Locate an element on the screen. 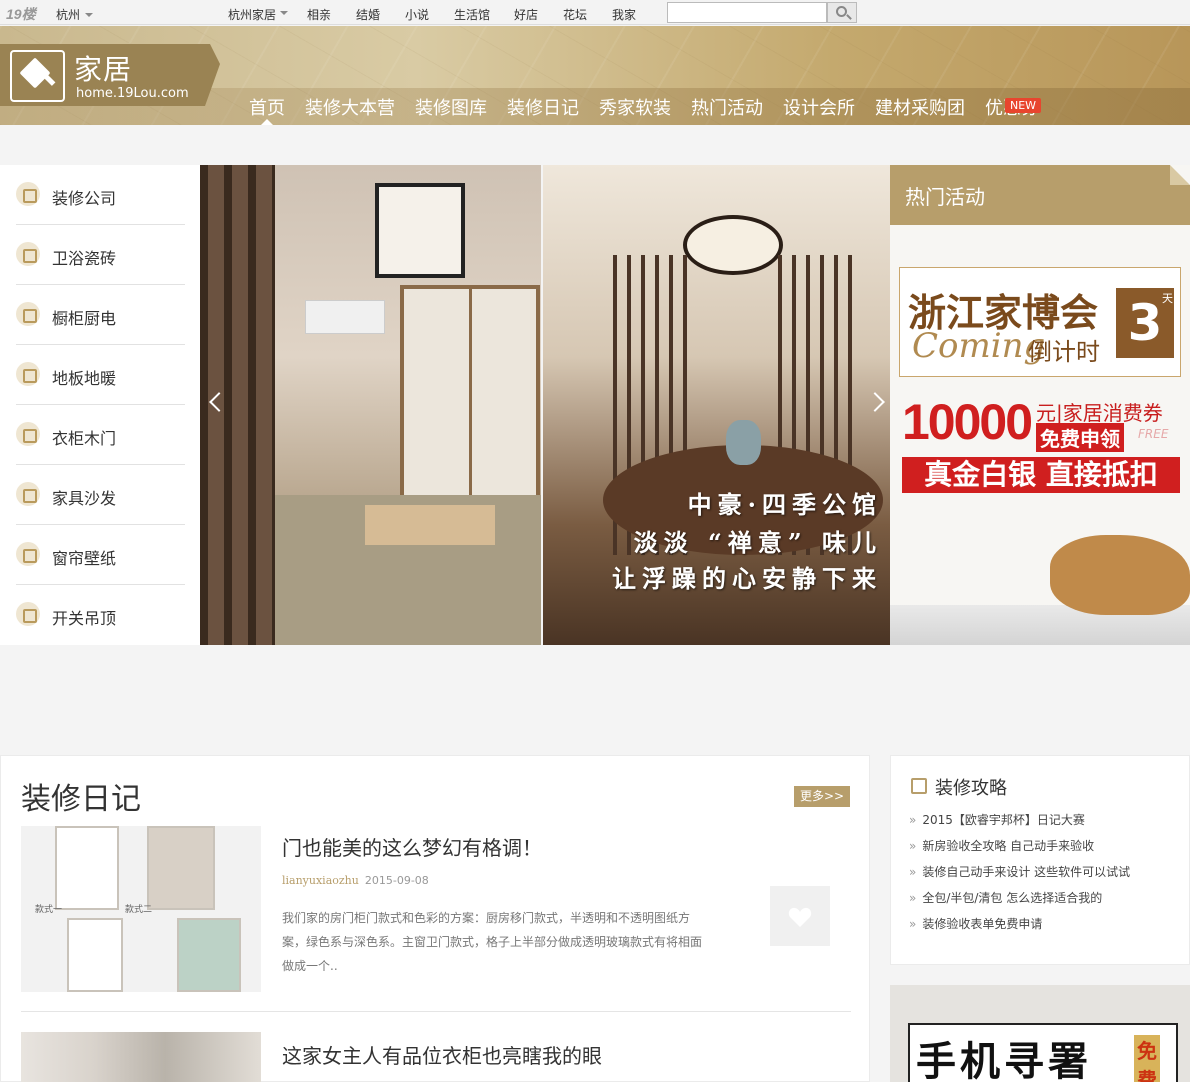 The width and height of the screenshot is (1190, 1082). top-nav-item-home: 杭州家居 is located at coordinates (252, 14).